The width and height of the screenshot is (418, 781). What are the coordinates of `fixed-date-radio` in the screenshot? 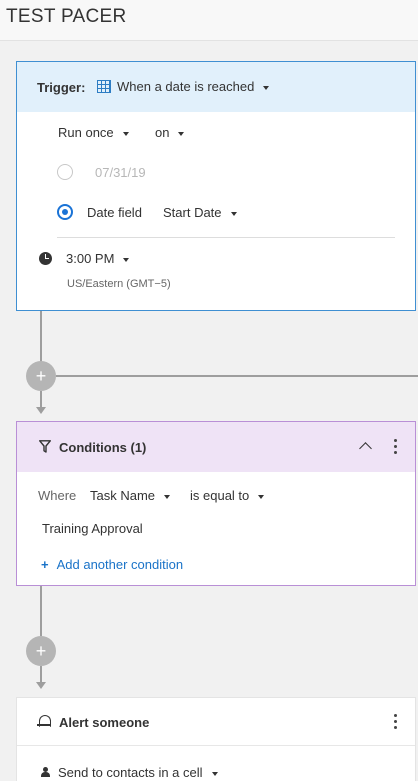 It's located at (65, 172).